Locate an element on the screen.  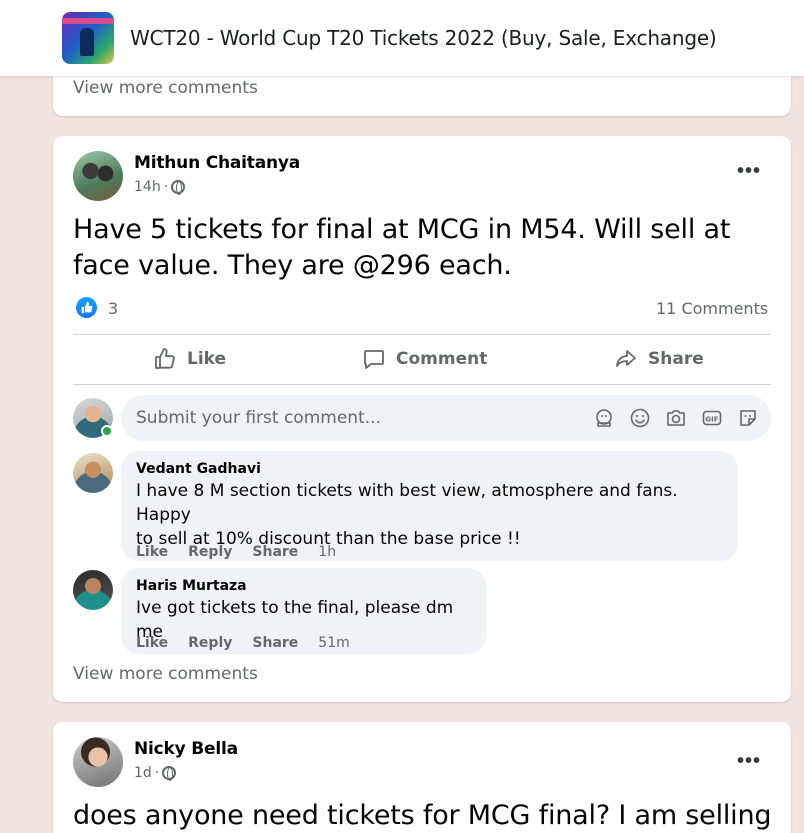
comment-input-icons: GIF is located at coordinates (676, 418).